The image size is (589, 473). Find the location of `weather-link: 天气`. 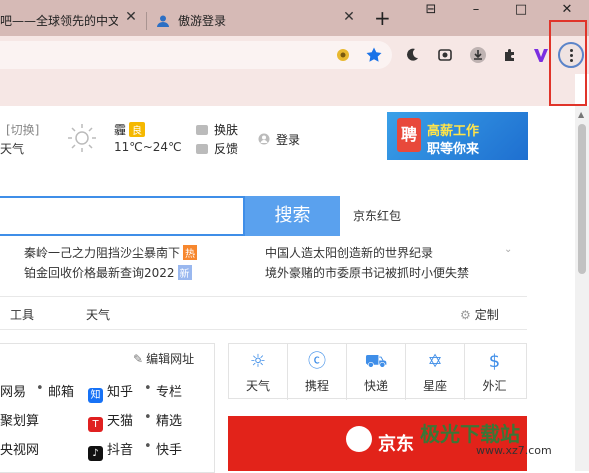

weather-link: 天气 is located at coordinates (12, 148).